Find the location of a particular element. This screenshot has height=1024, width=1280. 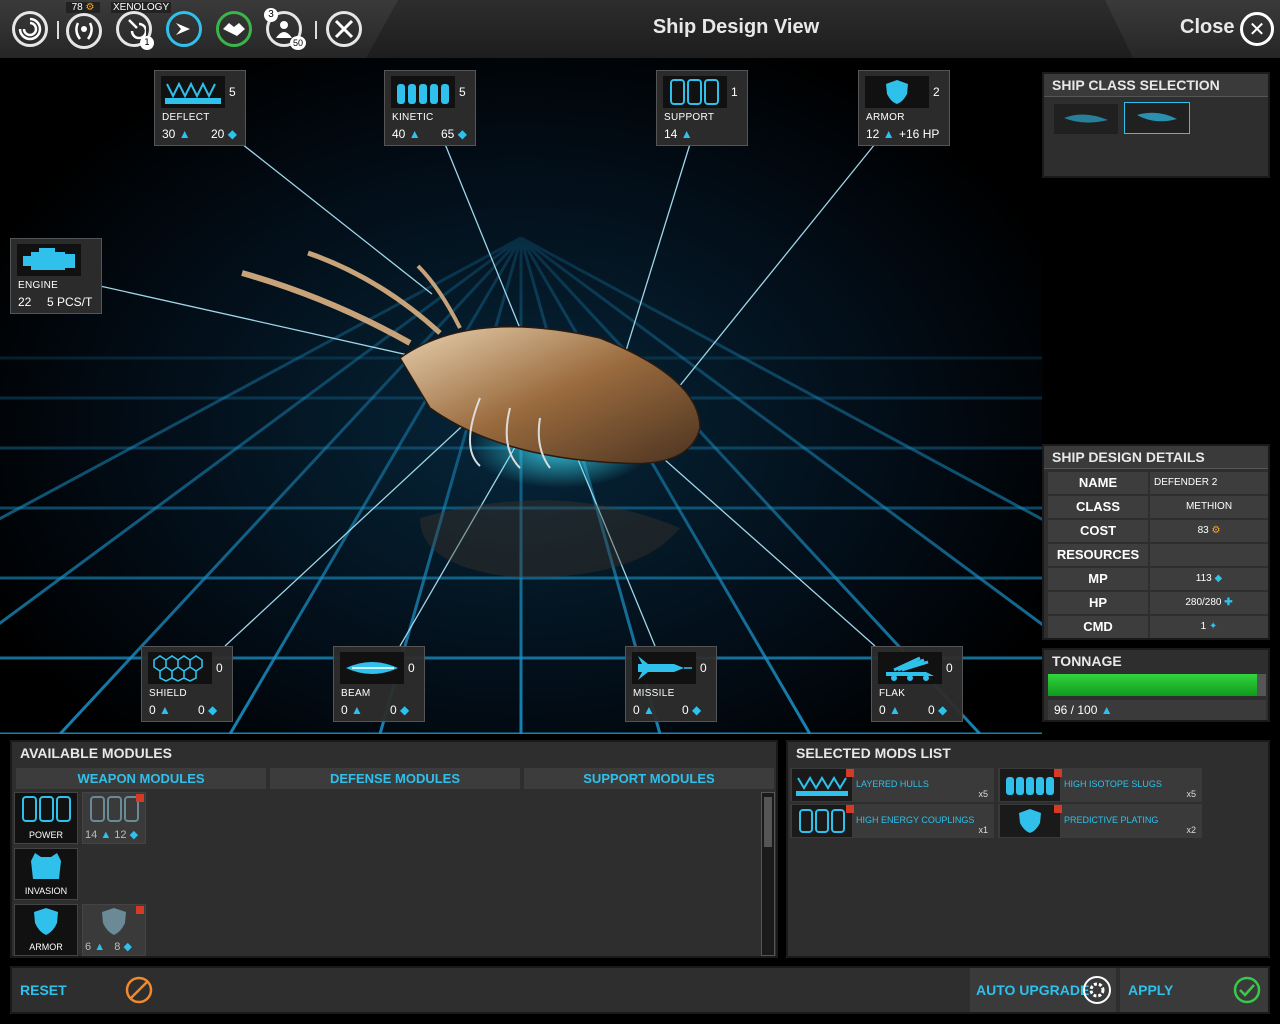

settings-tools-icon is located at coordinates (344, 29).